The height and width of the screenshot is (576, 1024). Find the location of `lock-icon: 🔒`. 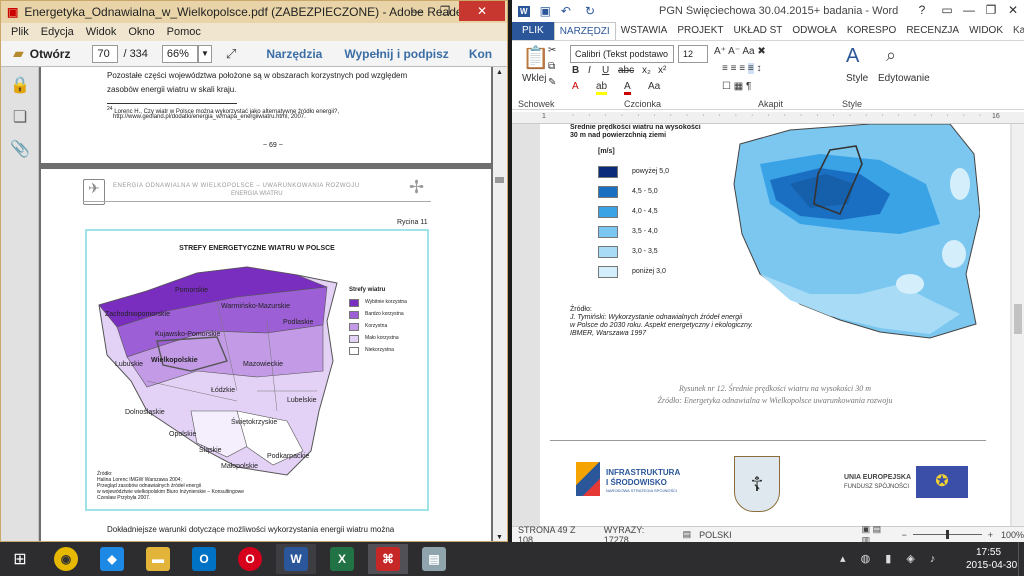

lock-icon: 🔒 is located at coordinates (20, 85).